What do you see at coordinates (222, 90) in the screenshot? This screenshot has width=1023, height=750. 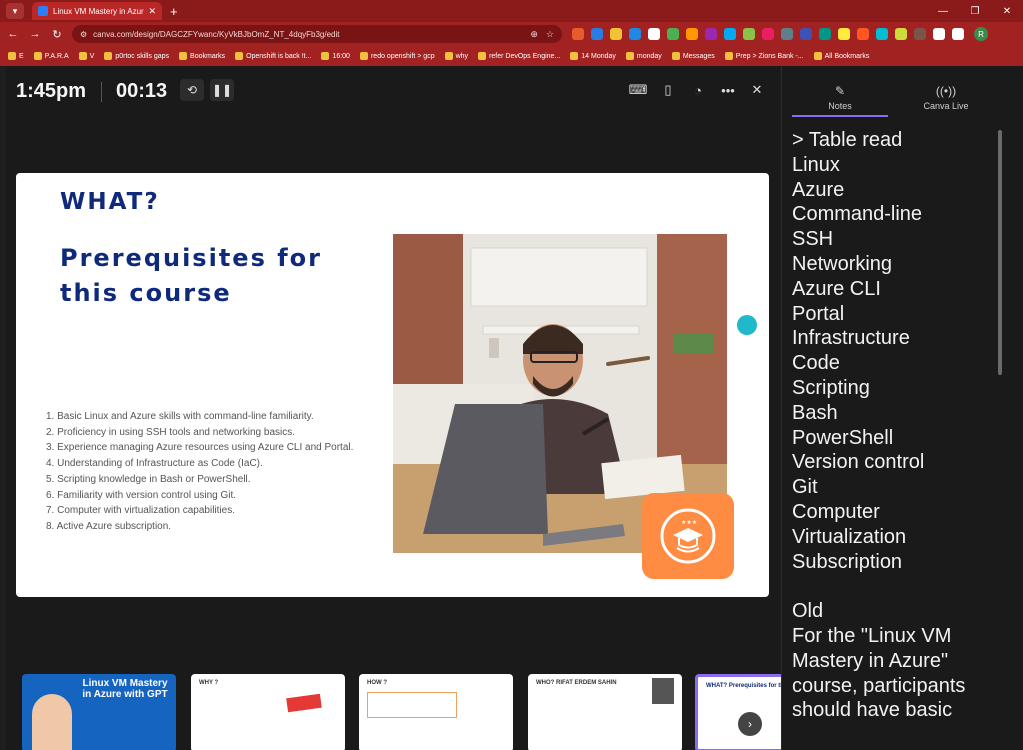 I see `pause-timer-button: ❚❚` at bounding box center [222, 90].